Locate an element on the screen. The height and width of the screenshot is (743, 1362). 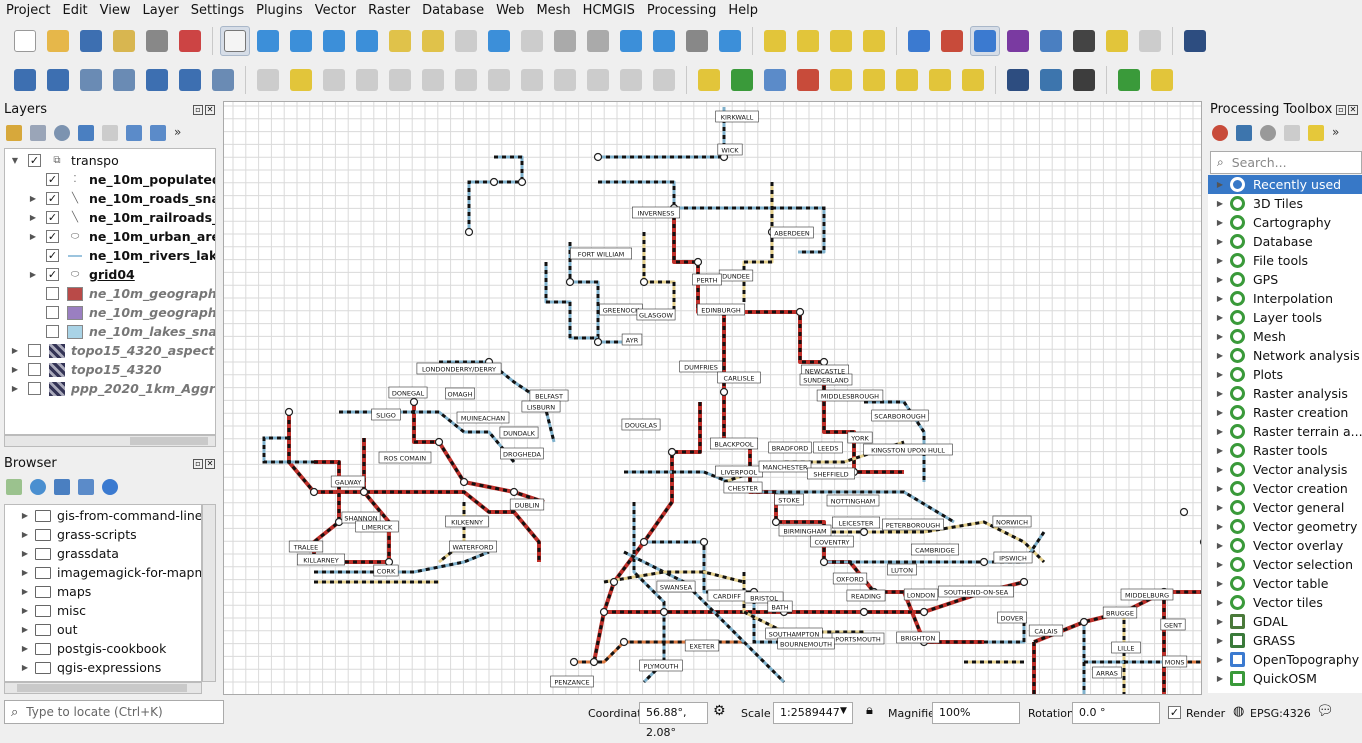
horizontal-scrollbar is located at coordinates (103, 688).